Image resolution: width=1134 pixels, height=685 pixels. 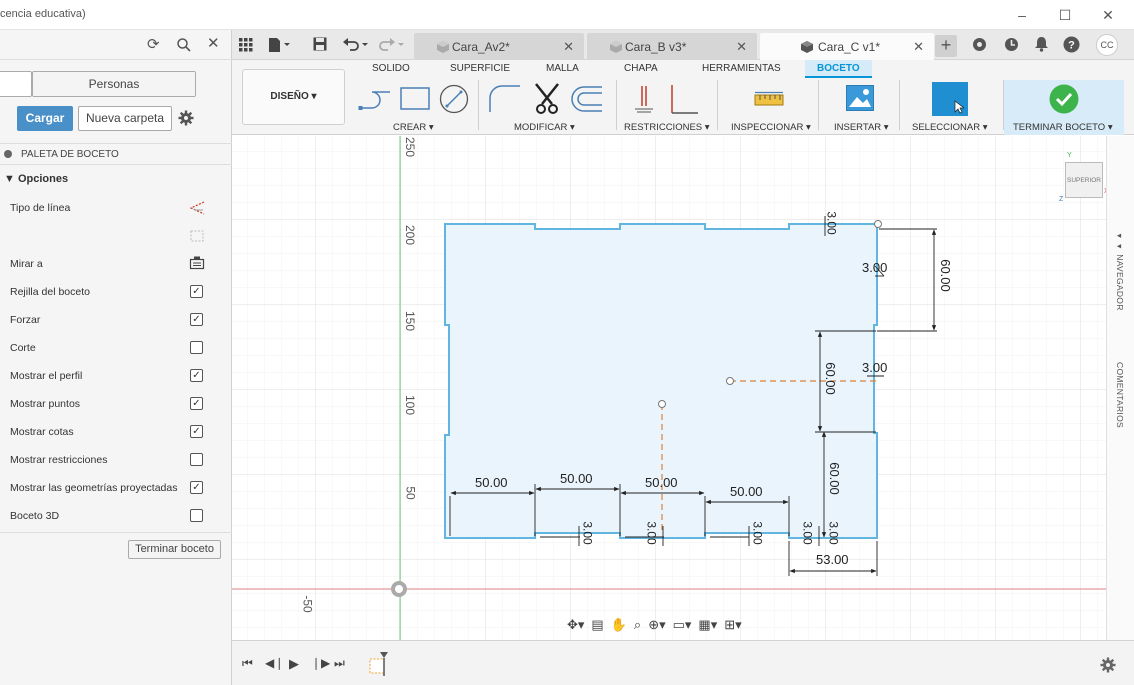 What do you see at coordinates (950, 127) in the screenshot?
I see `group-seleccionar: SELECCIONAR ▾` at bounding box center [950, 127].